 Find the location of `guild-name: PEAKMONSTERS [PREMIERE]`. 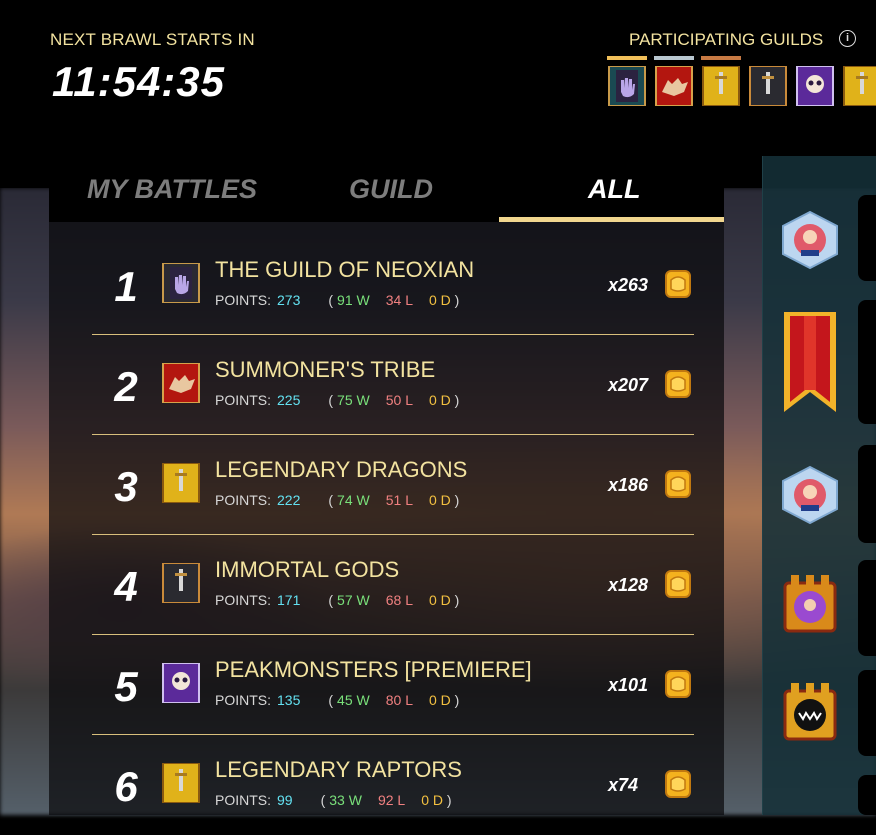

guild-name: PEAKMONSTERS [PREMIERE] is located at coordinates (373, 670).